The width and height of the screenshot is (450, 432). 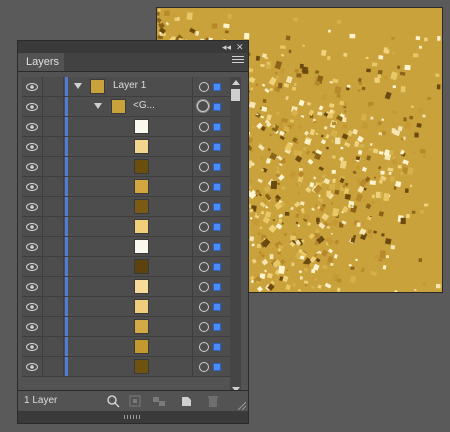 I want to click on panel-bottom-grip, so click(x=133, y=417).